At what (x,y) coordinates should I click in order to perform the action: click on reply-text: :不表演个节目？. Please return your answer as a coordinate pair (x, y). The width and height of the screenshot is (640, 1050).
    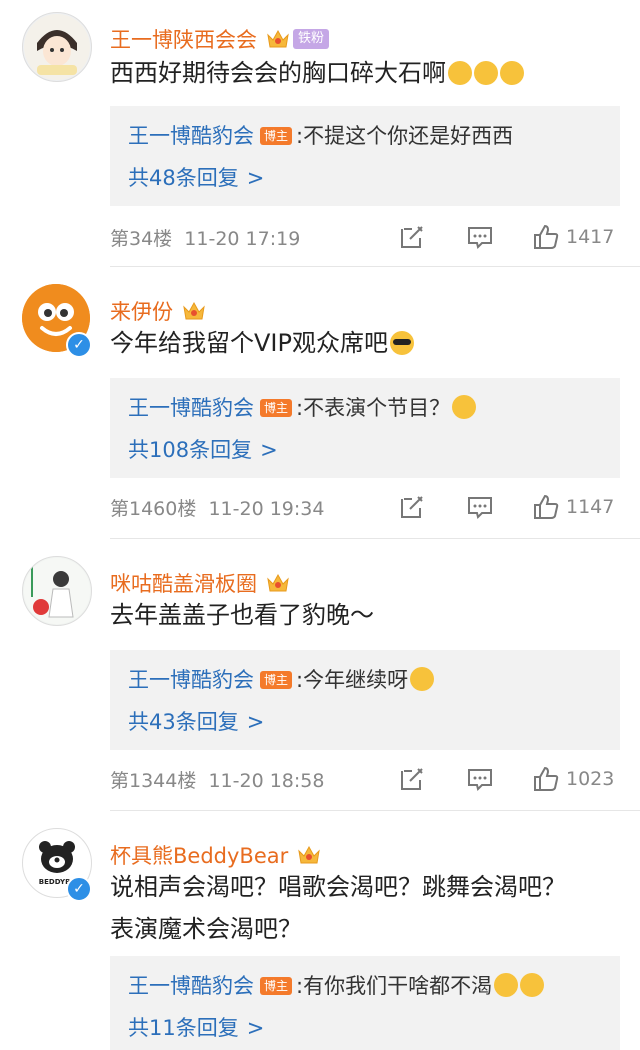
    Looking at the image, I should click on (373, 408).